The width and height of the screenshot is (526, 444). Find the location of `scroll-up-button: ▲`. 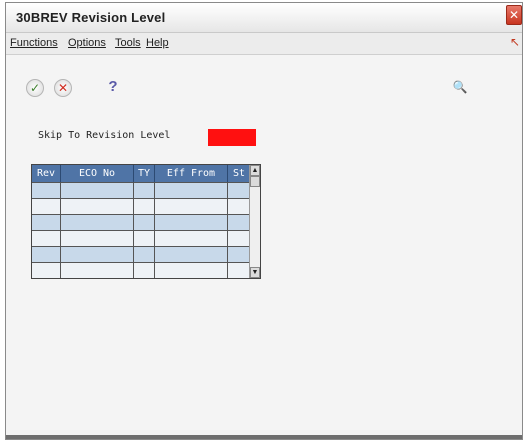

scroll-up-button: ▲ is located at coordinates (255, 170).